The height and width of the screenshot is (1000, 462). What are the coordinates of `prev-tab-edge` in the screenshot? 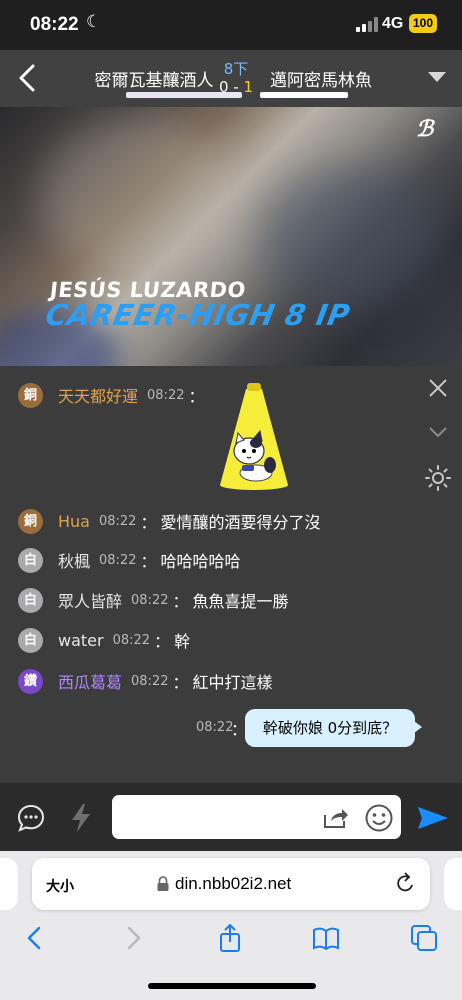 It's located at (9, 884).